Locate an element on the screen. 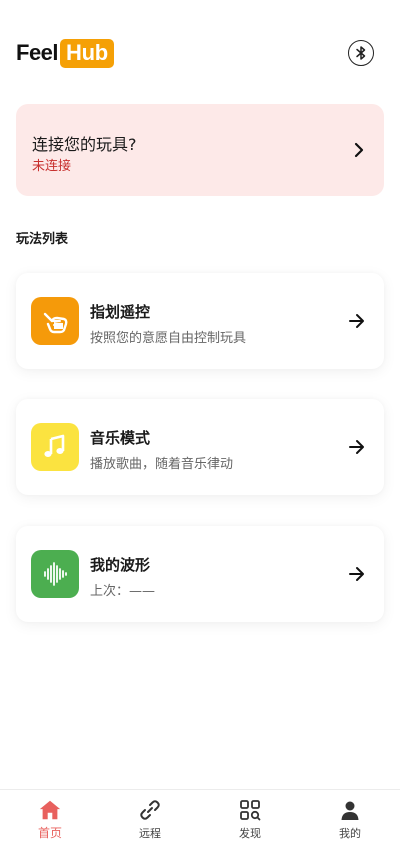 This screenshot has height=847, width=400. nav-label-discover: 发现 is located at coordinates (250, 833).